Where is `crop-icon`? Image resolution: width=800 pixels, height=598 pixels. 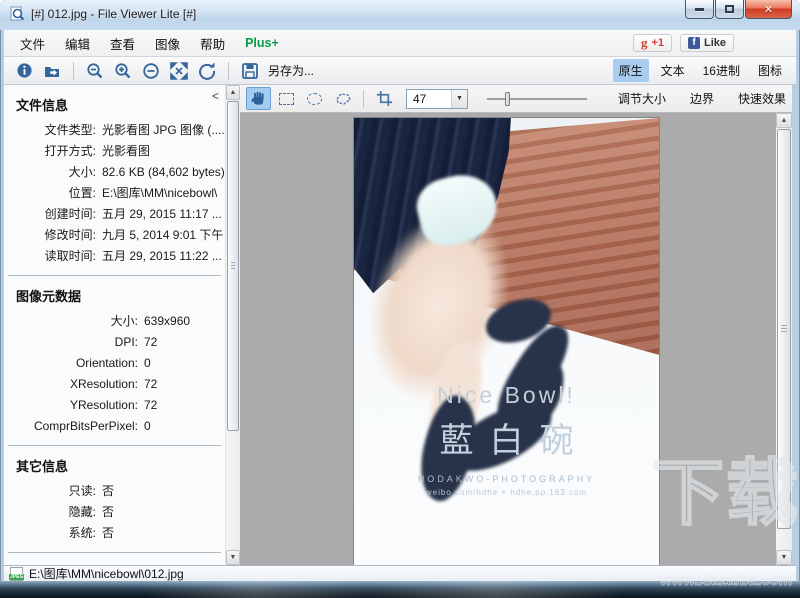 crop-icon is located at coordinates (384, 98).